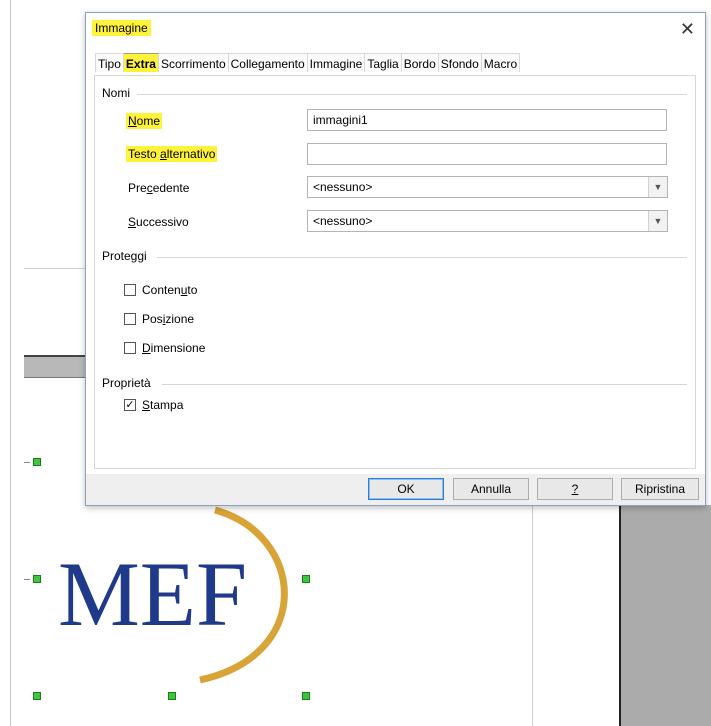 Image resolution: width=711 pixels, height=726 pixels. Describe the element at coordinates (163, 405) in the screenshot. I see `print-label: Stampa` at that location.